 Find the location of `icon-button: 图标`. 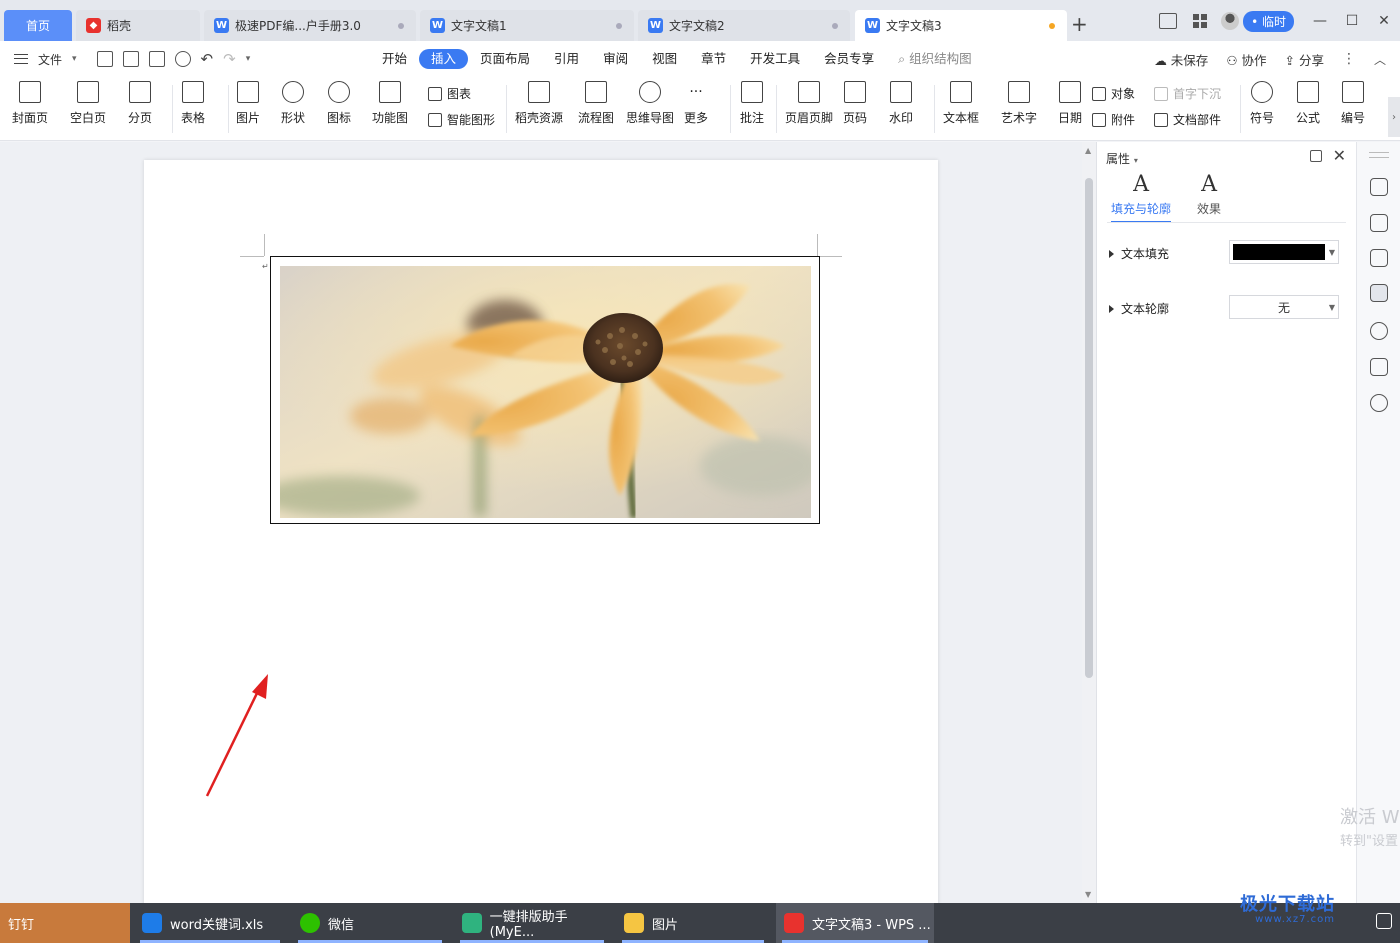

icon-button: 图标 is located at coordinates (339, 103).